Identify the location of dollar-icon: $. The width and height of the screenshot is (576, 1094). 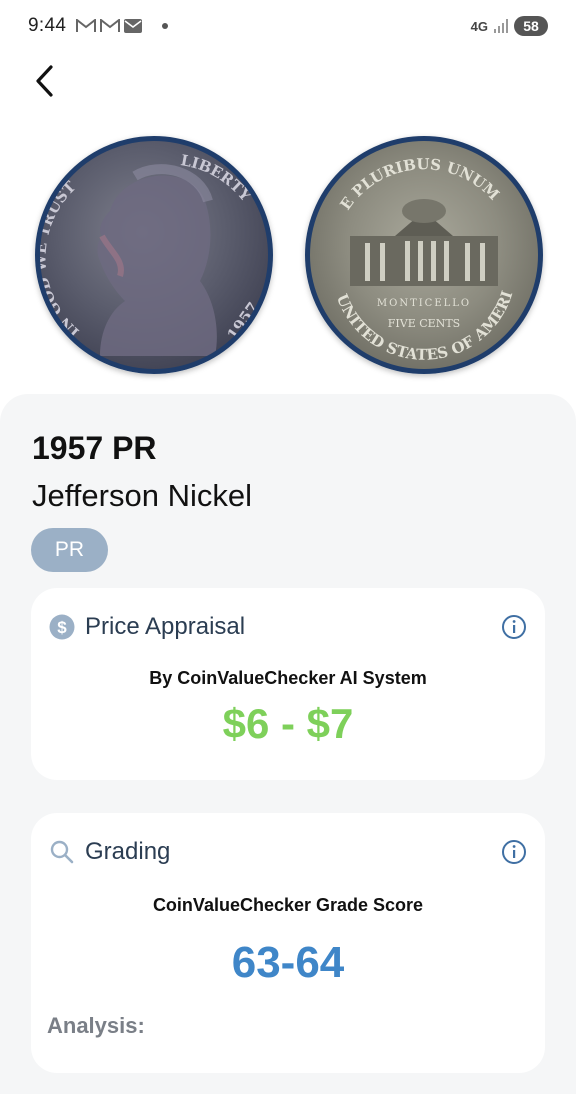
(62, 627).